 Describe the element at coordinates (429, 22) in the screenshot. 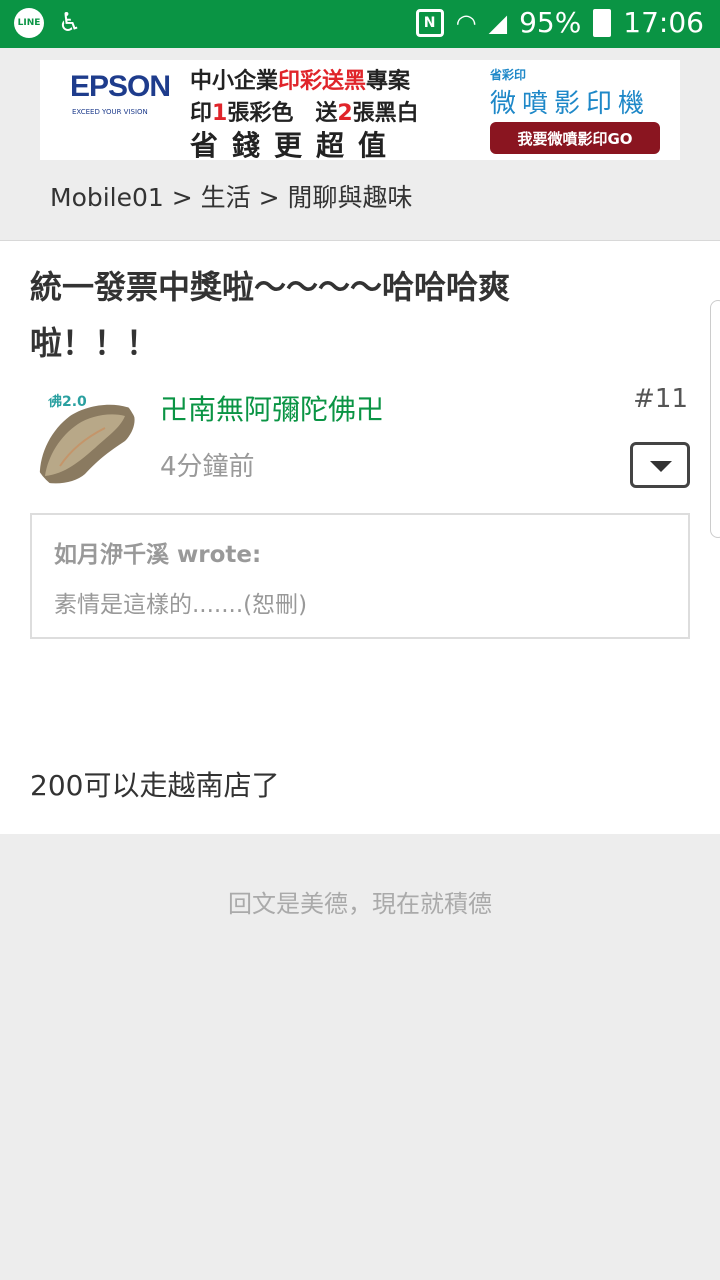

I see `nfc-icon: N` at that location.